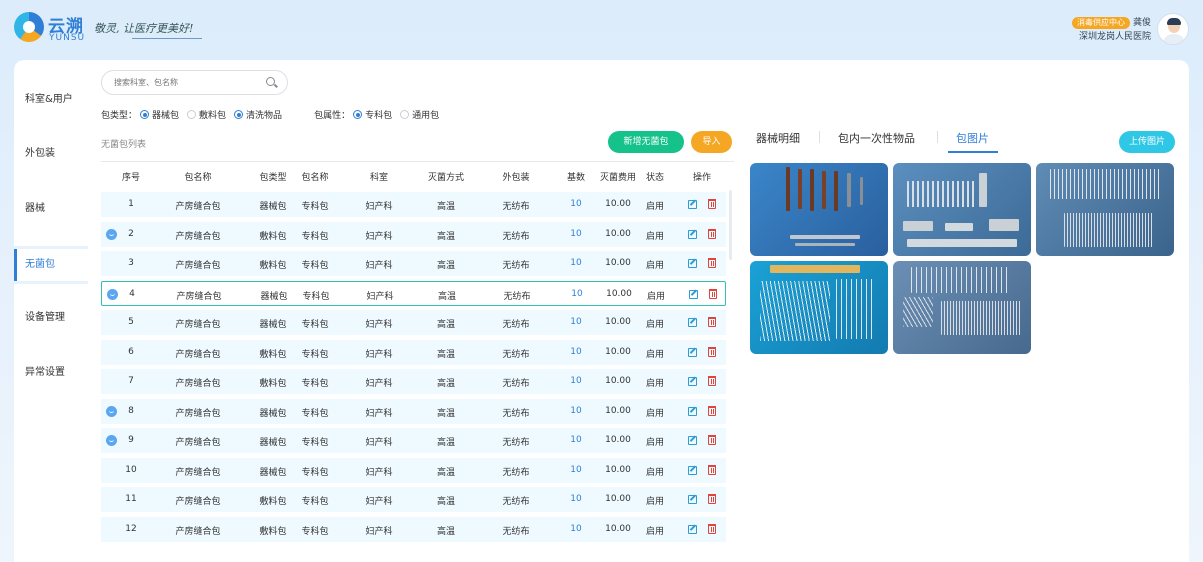  Describe the element at coordinates (51, 154) in the screenshot. I see `sidebar-item-packaging: 外包装` at that location.